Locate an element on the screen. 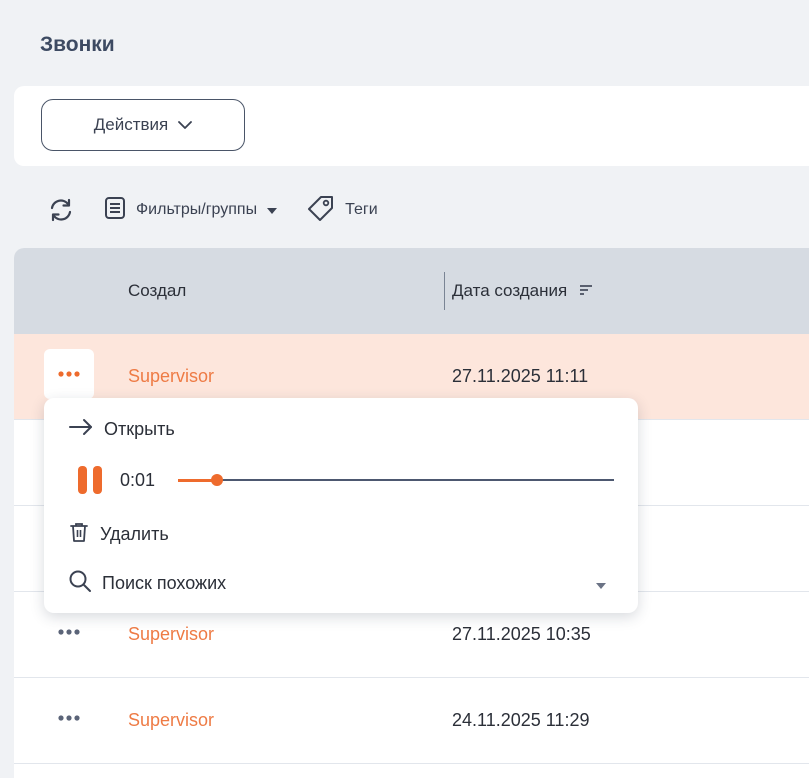 This screenshot has width=809, height=778. filters-groups-label: Фильтры/группы is located at coordinates (197, 209).